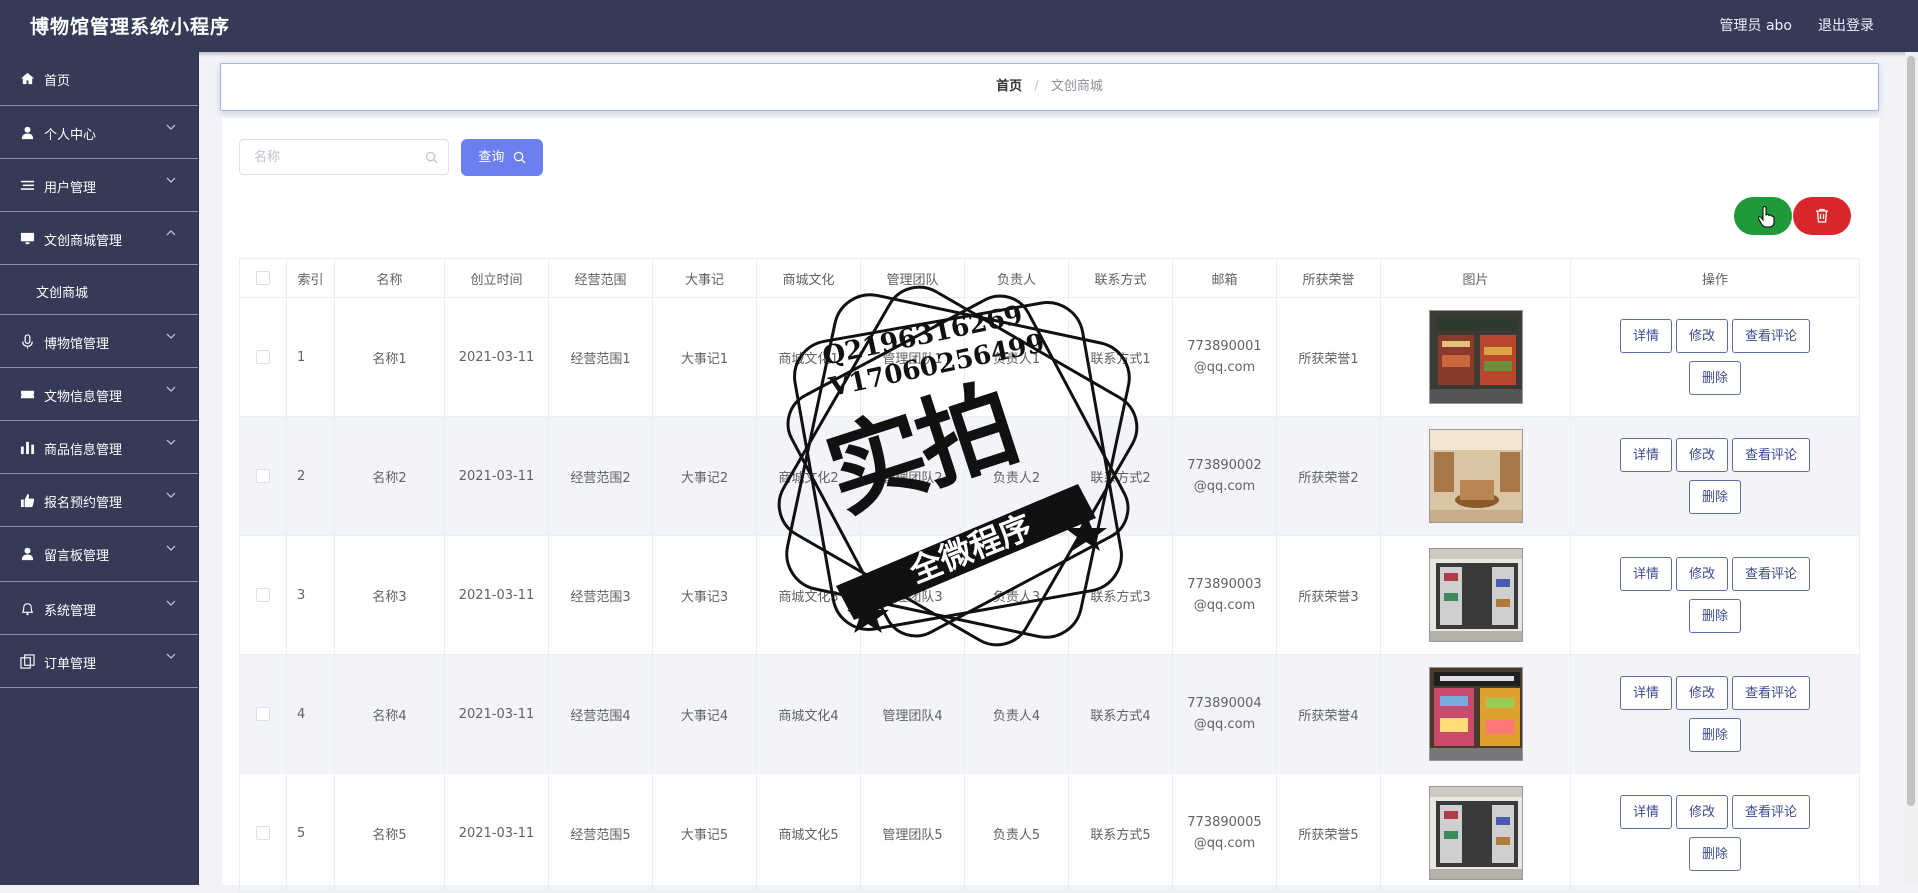 The image size is (1918, 893). I want to click on cell-honor: 所获荣誉5, so click(1328, 833).